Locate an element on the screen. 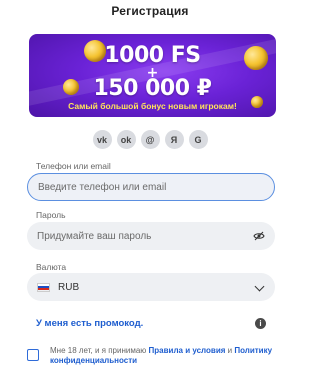 Image resolution: width=320 pixels, height=371 pixels. promo-code-link: У меня есть промокод. is located at coordinates (89, 323).